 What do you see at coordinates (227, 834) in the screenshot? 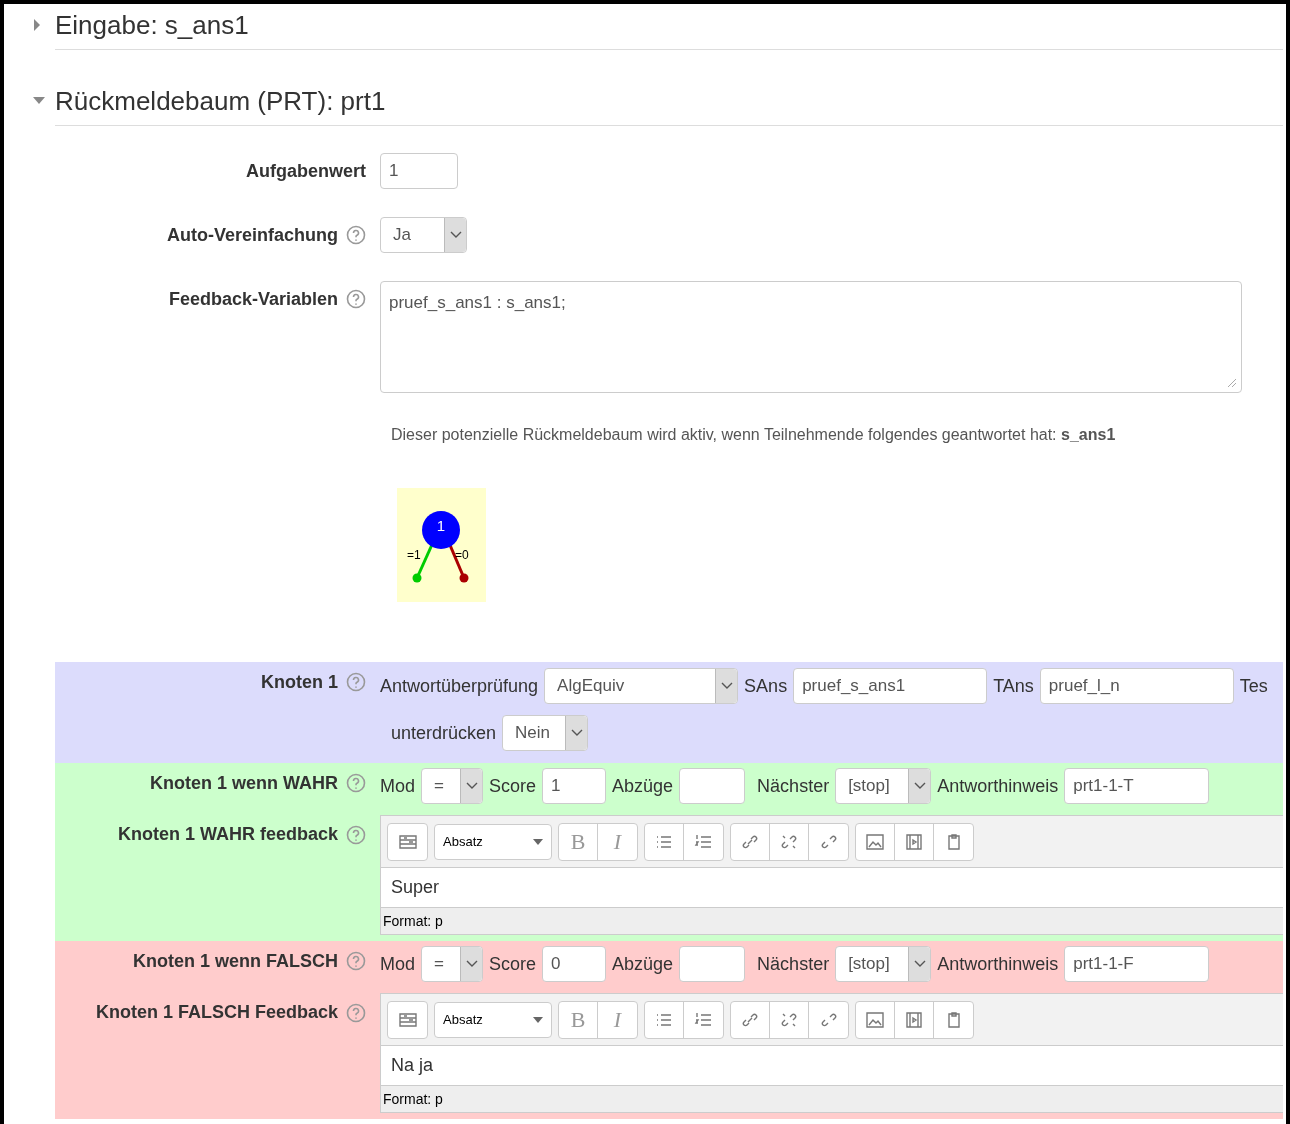
I see `field-label: Knoten 1 WAHR feedback` at bounding box center [227, 834].